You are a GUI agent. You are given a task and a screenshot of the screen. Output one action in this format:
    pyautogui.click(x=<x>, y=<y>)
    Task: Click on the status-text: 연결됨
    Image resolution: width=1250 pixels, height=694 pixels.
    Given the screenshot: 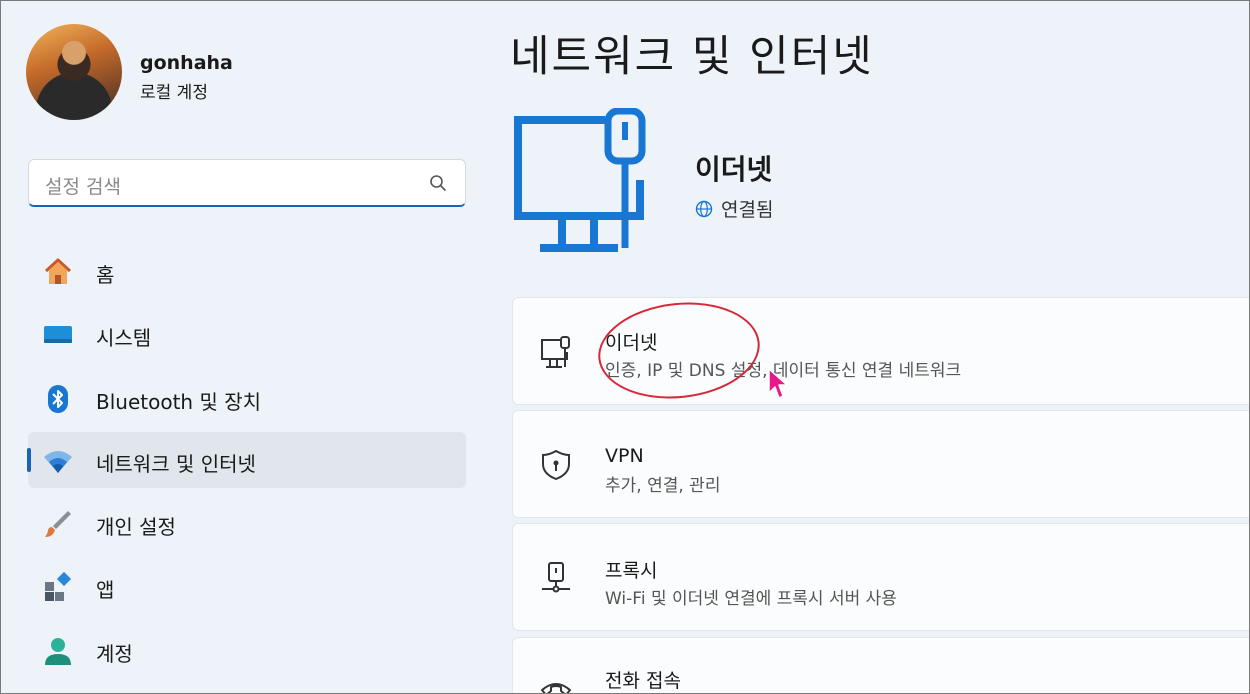 What is the action you would take?
    pyautogui.click(x=747, y=210)
    